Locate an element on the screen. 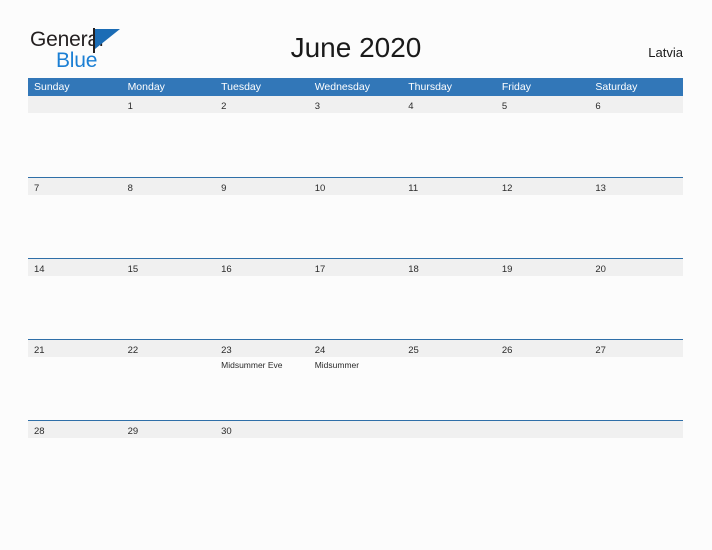 The height and width of the screenshot is (550, 712). weekday-header-monday: Monday is located at coordinates (146, 87).